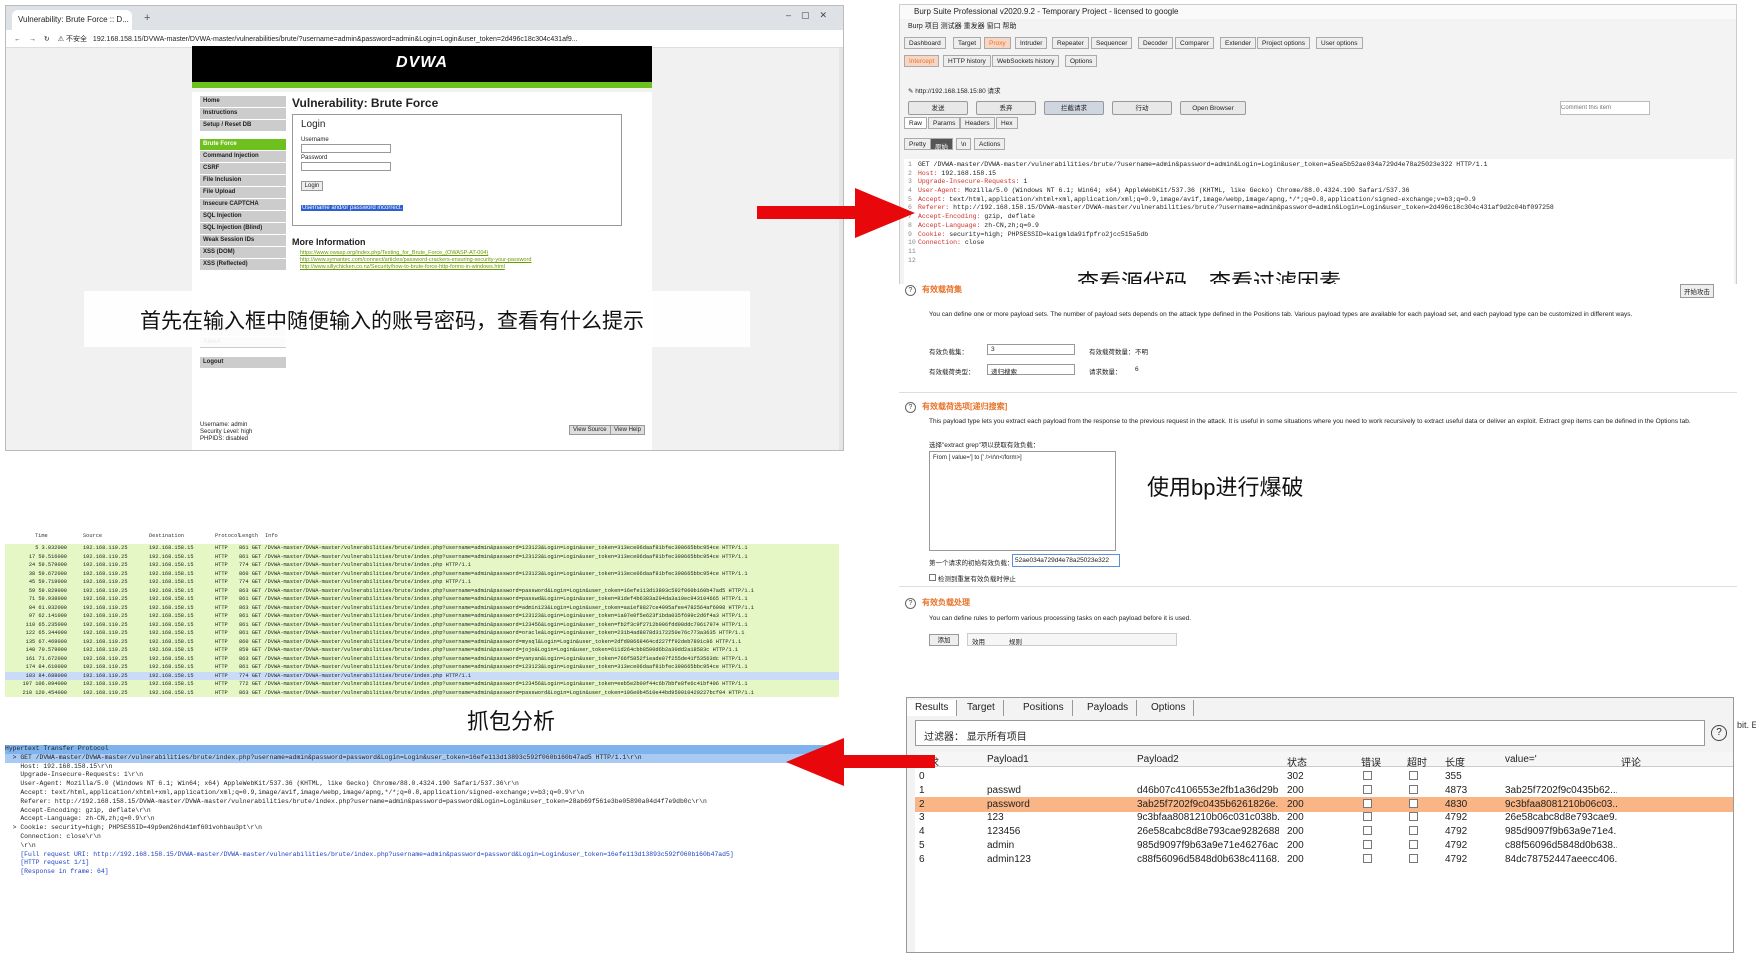  I want to click on column-header: Info, so click(271, 536).